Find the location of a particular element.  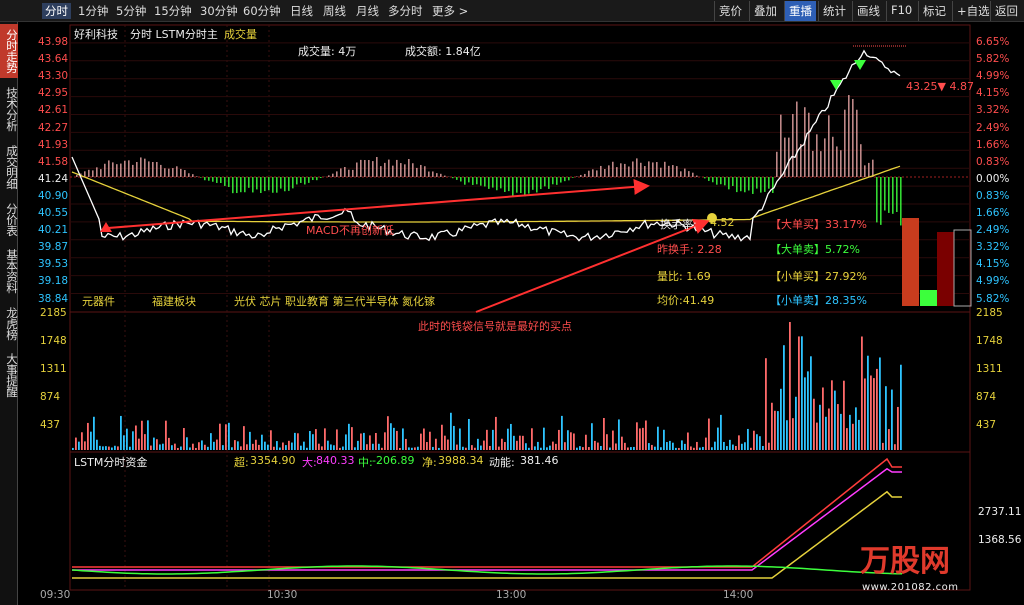

add-watchlist-button: +自选 is located at coordinates (973, 11).